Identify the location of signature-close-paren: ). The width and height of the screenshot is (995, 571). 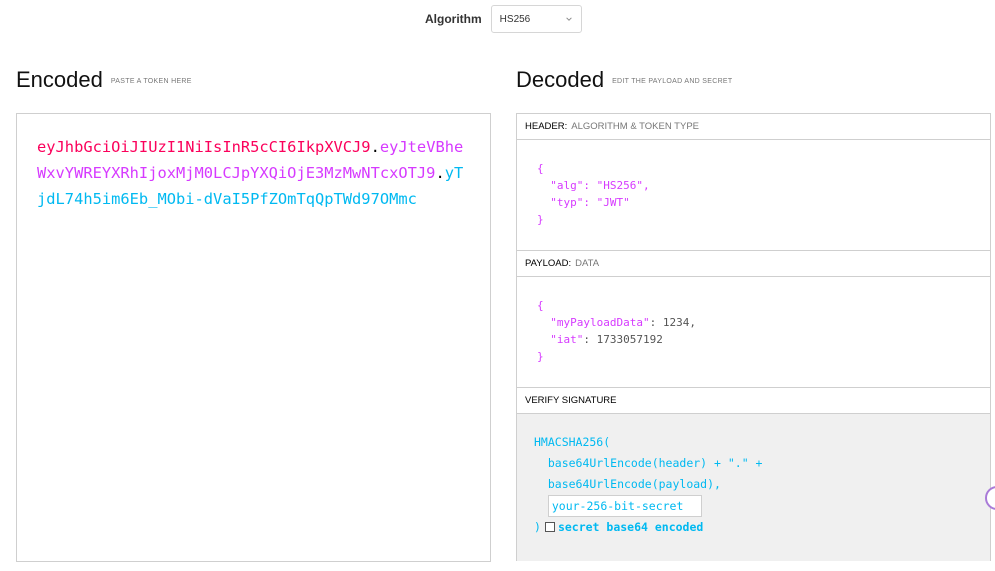
(537, 527).